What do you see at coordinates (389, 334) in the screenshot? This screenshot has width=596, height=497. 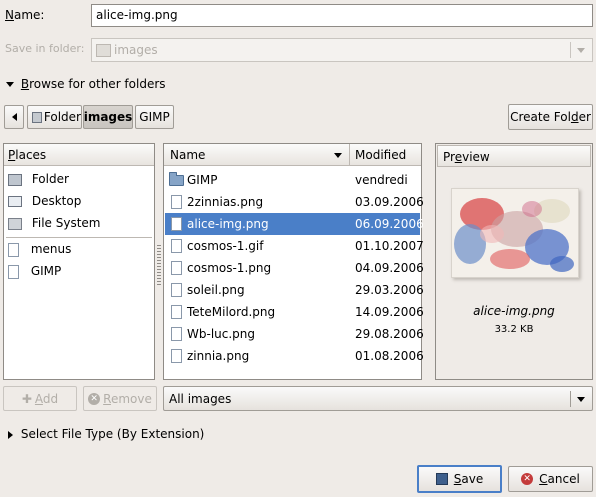 I see `file-modified: 29.08.2006` at bounding box center [389, 334].